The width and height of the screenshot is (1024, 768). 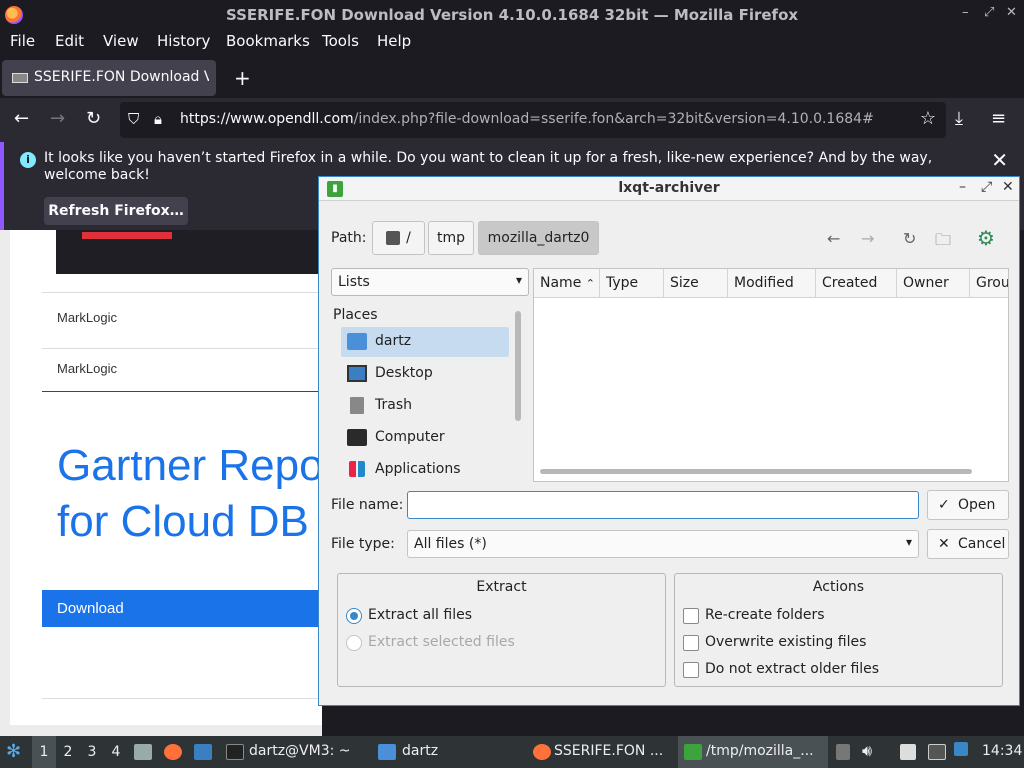 What do you see at coordinates (183, 41) in the screenshot?
I see `menu-history: History` at bounding box center [183, 41].